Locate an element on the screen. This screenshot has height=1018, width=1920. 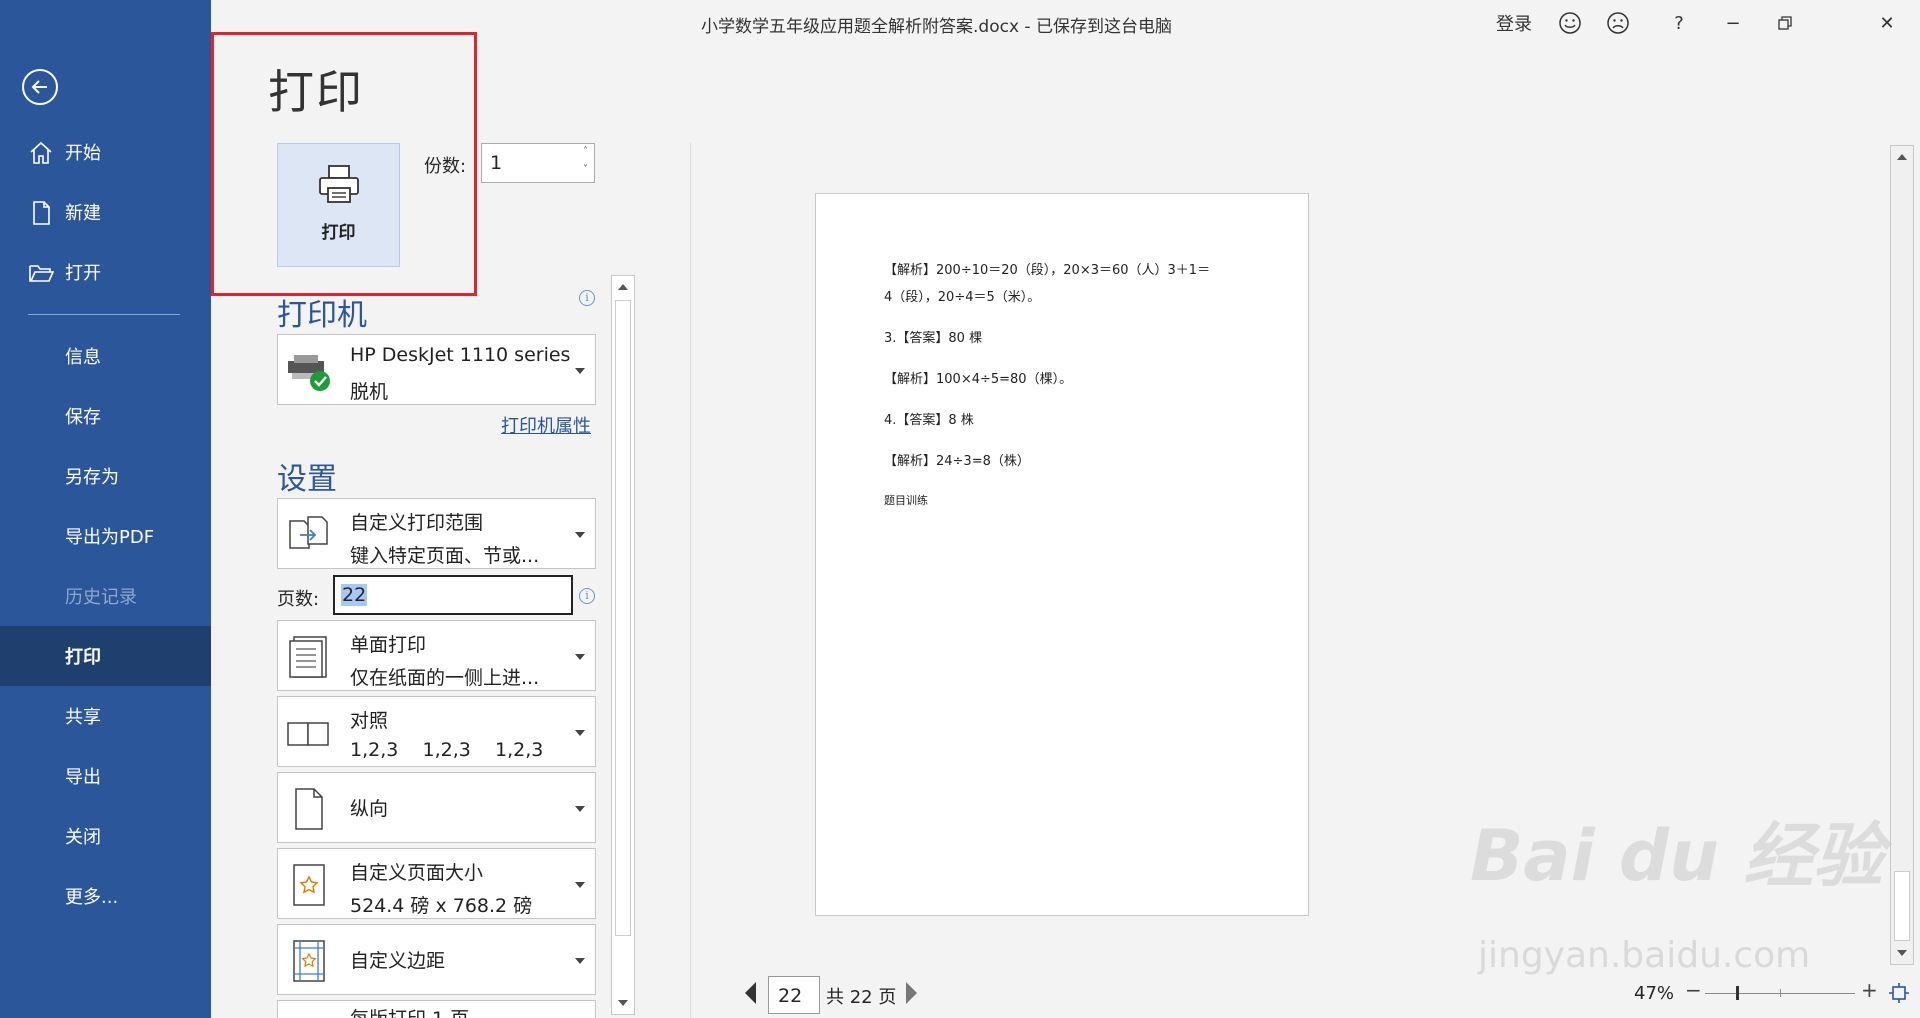
sidebar-item-share: 共享 is located at coordinates (105, 716).